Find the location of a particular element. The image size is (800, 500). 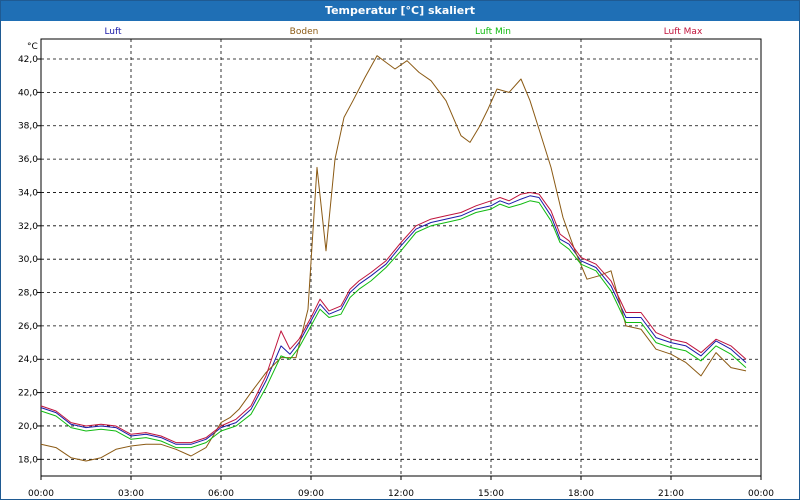

y-tick-label: 18,0 is located at coordinates (28, 460).